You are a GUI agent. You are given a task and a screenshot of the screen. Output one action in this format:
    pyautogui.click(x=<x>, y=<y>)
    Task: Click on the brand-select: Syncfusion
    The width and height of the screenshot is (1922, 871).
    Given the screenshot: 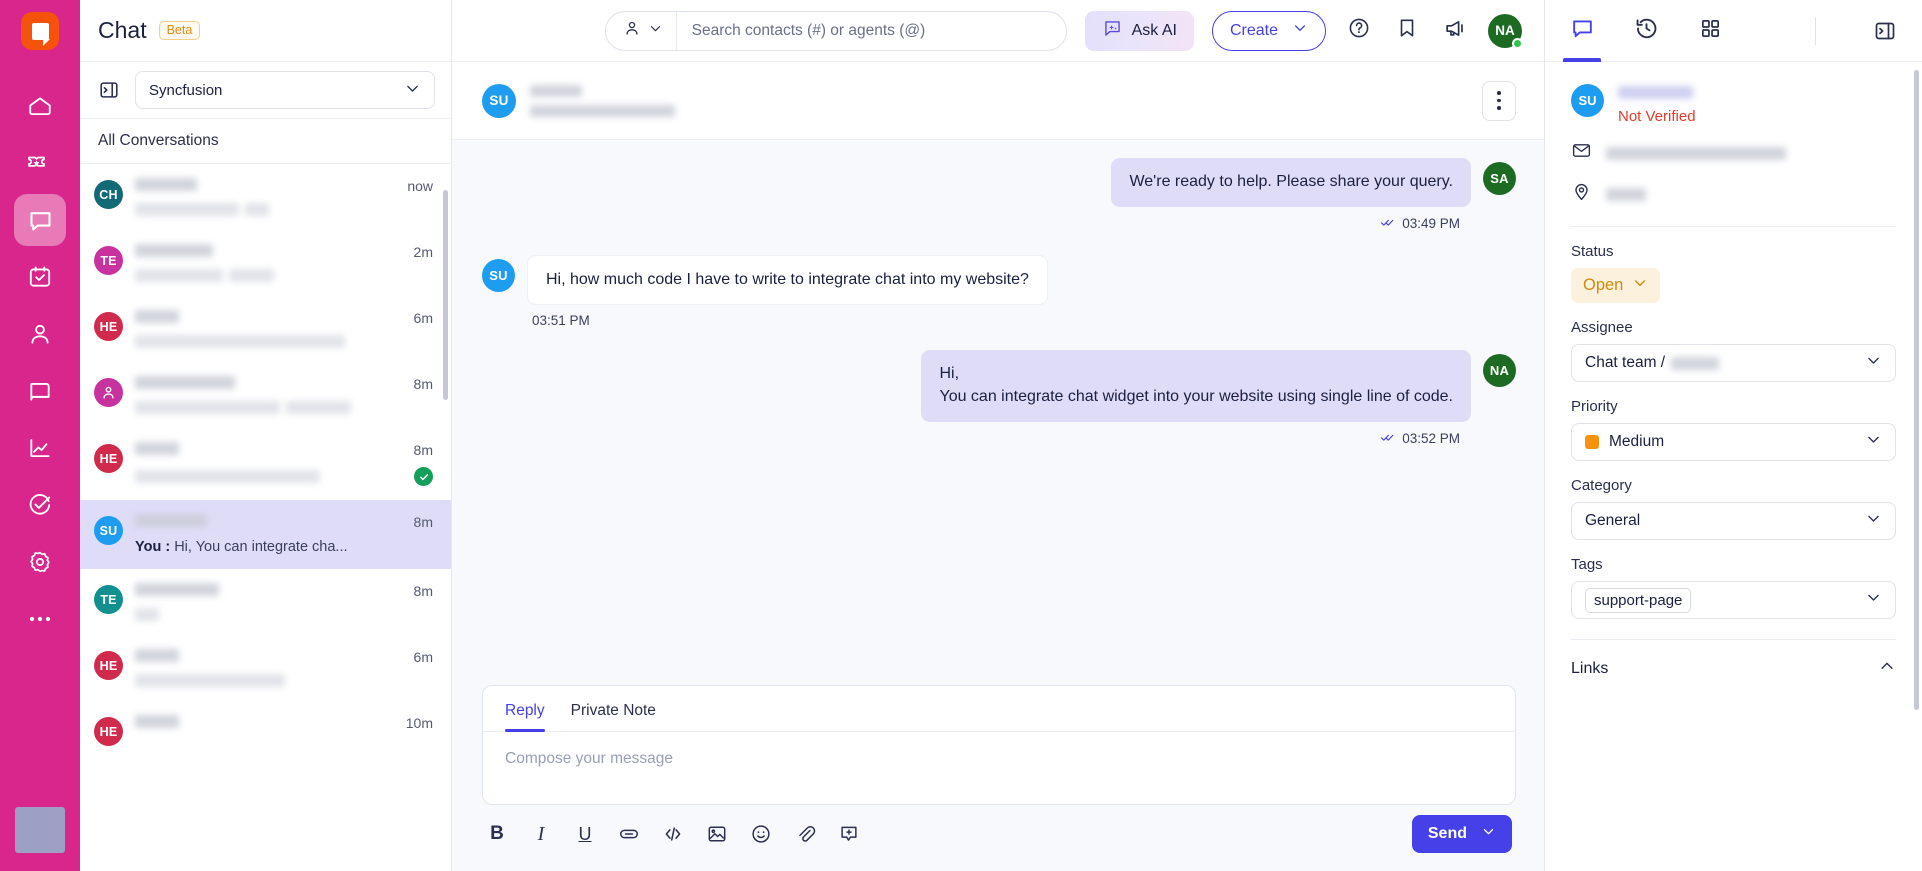 What is the action you would take?
    pyautogui.click(x=285, y=90)
    